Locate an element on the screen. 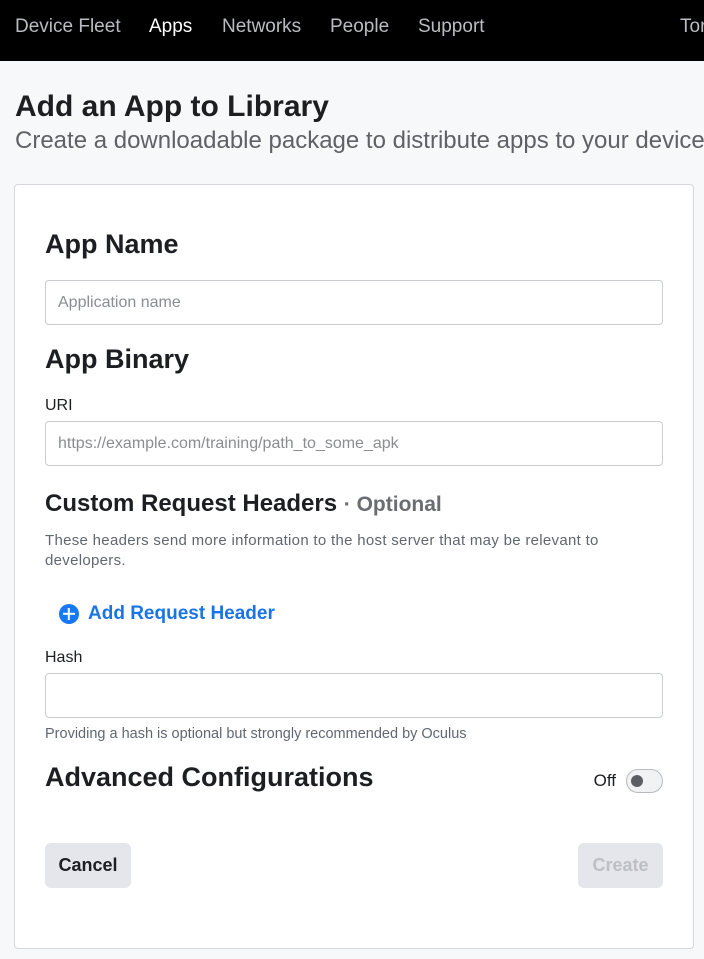 This screenshot has height=959, width=704. toggle-knob is located at coordinates (637, 781).